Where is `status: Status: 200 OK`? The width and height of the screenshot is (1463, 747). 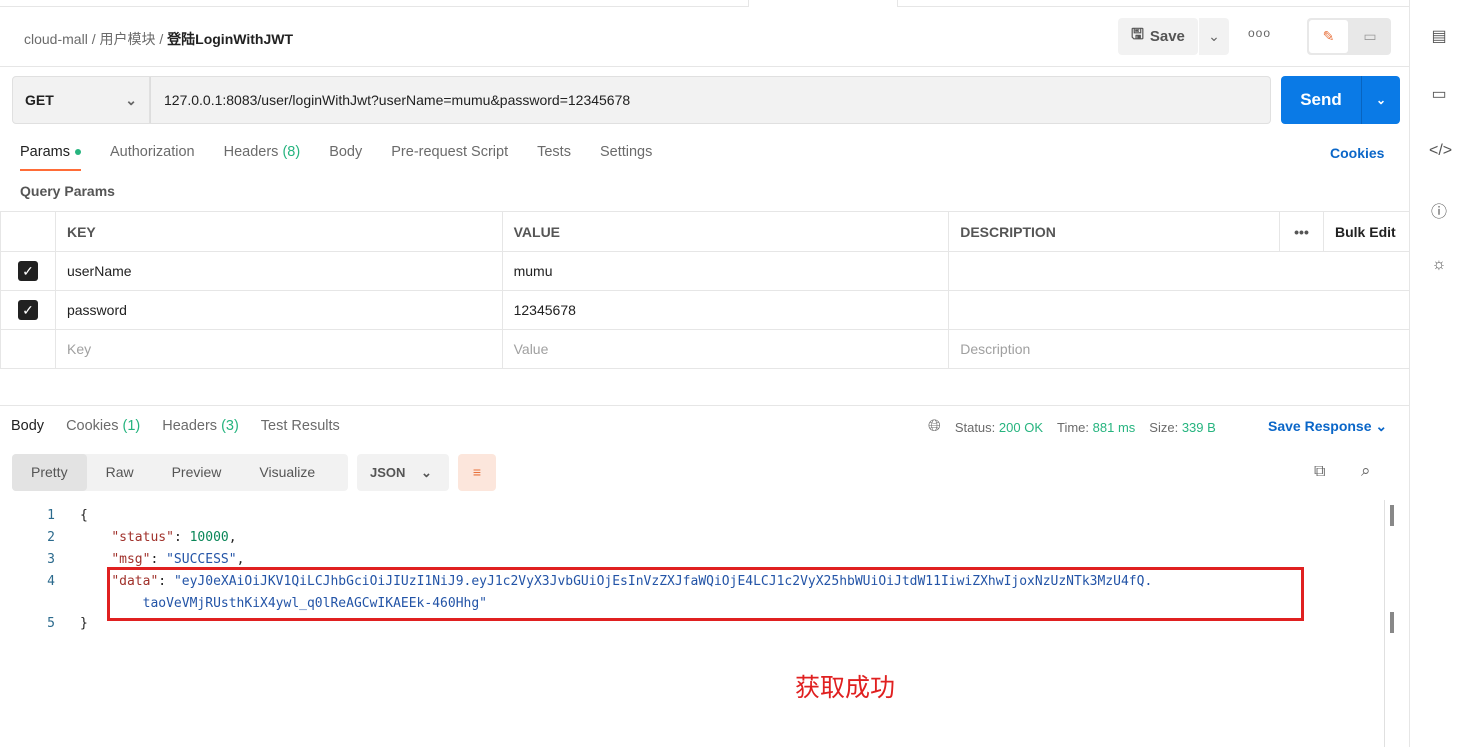
status: Status: 200 OK is located at coordinates (998, 427).